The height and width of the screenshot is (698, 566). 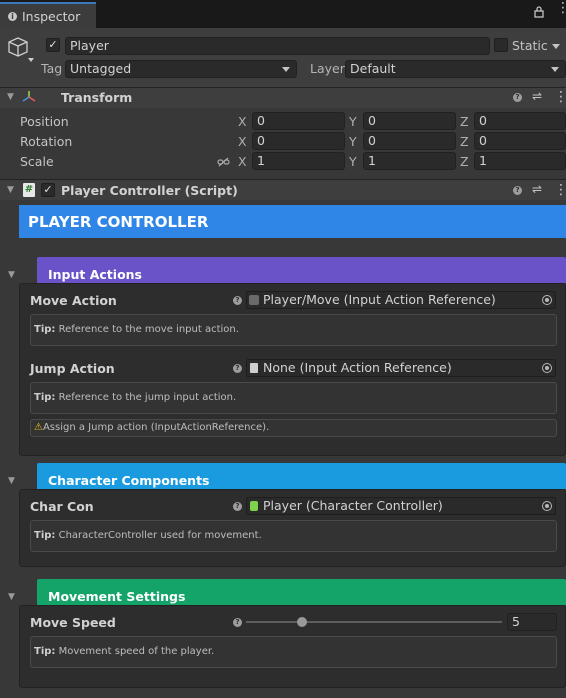 I want to click on script-title: Player Controller (Script), so click(x=149, y=190).